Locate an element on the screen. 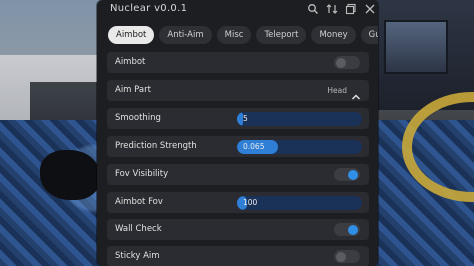  prediction-strength-value: 0.065 is located at coordinates (254, 146).